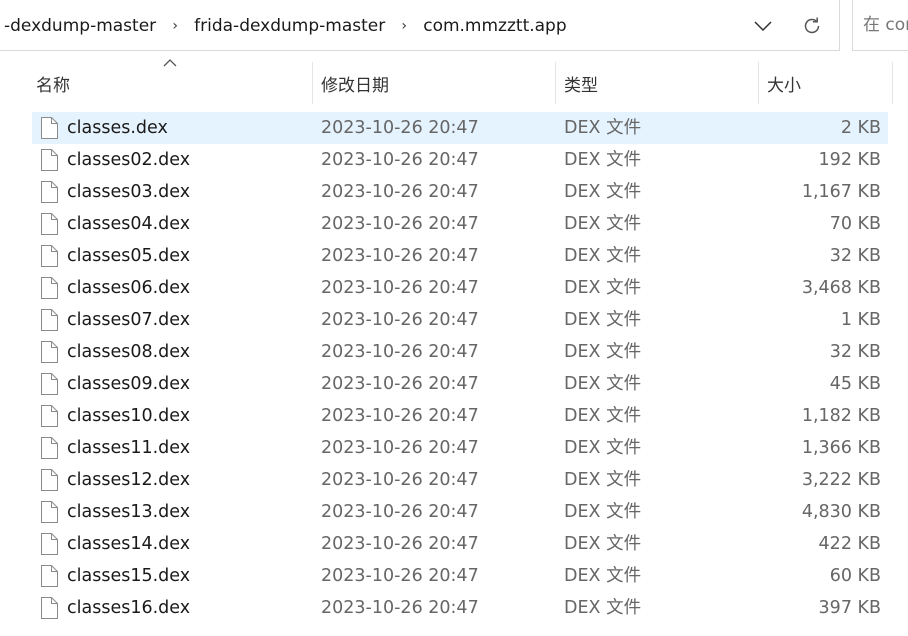 The width and height of the screenshot is (908, 636). Describe the element at coordinates (656, 83) in the screenshot. I see `column-header-type: 类型` at that location.